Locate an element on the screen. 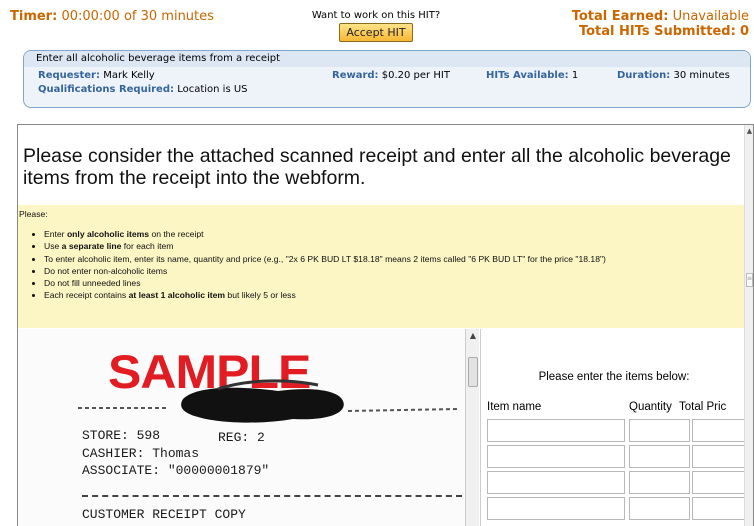 The image size is (754, 526). reward: Reward: $0.20 per HIT is located at coordinates (391, 75).